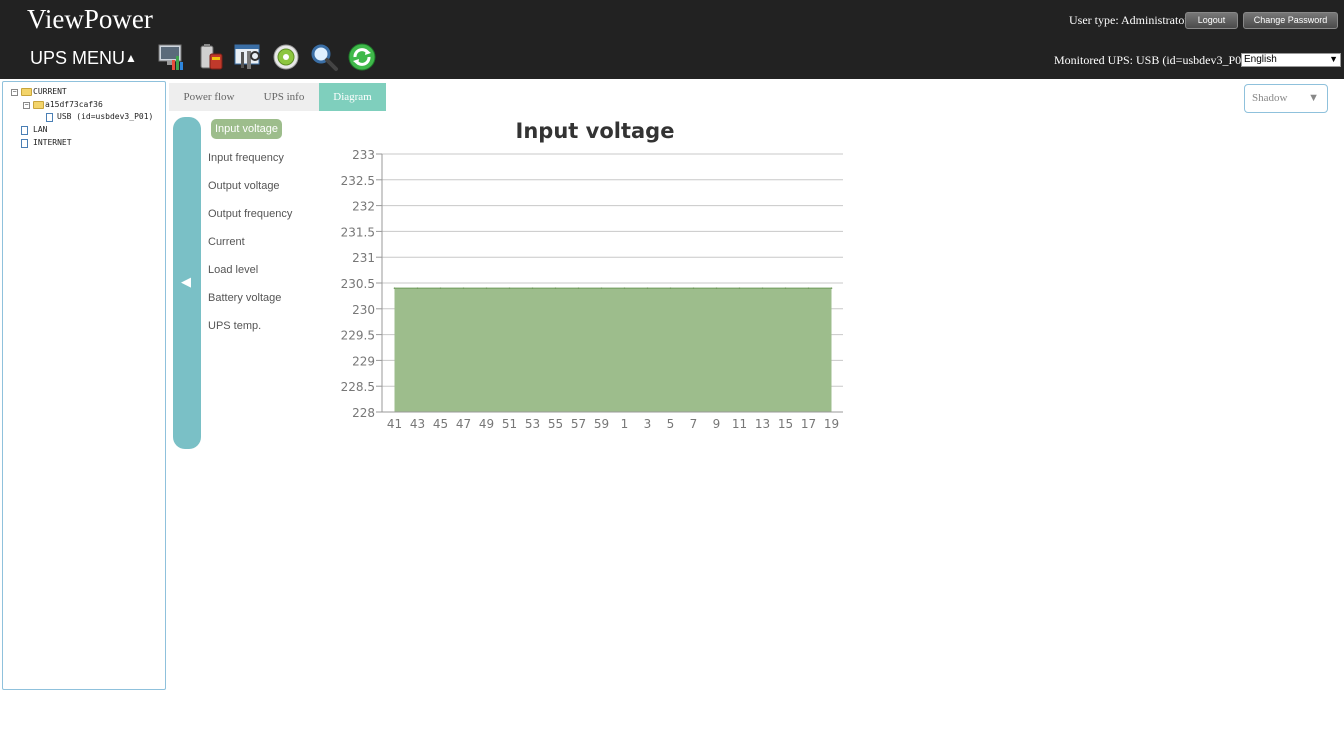  What do you see at coordinates (250, 214) in the screenshot?
I see `diagram-menu-output-frequency: Output frequency` at bounding box center [250, 214].